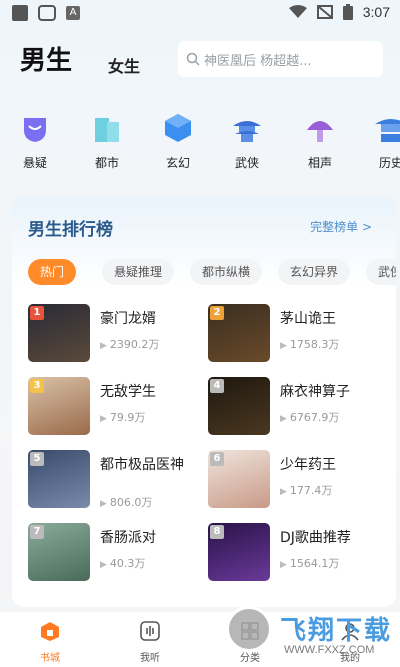 This screenshot has width=400, height=667. Describe the element at coordinates (20, 13) in the screenshot. I see `notification-icon` at that location.